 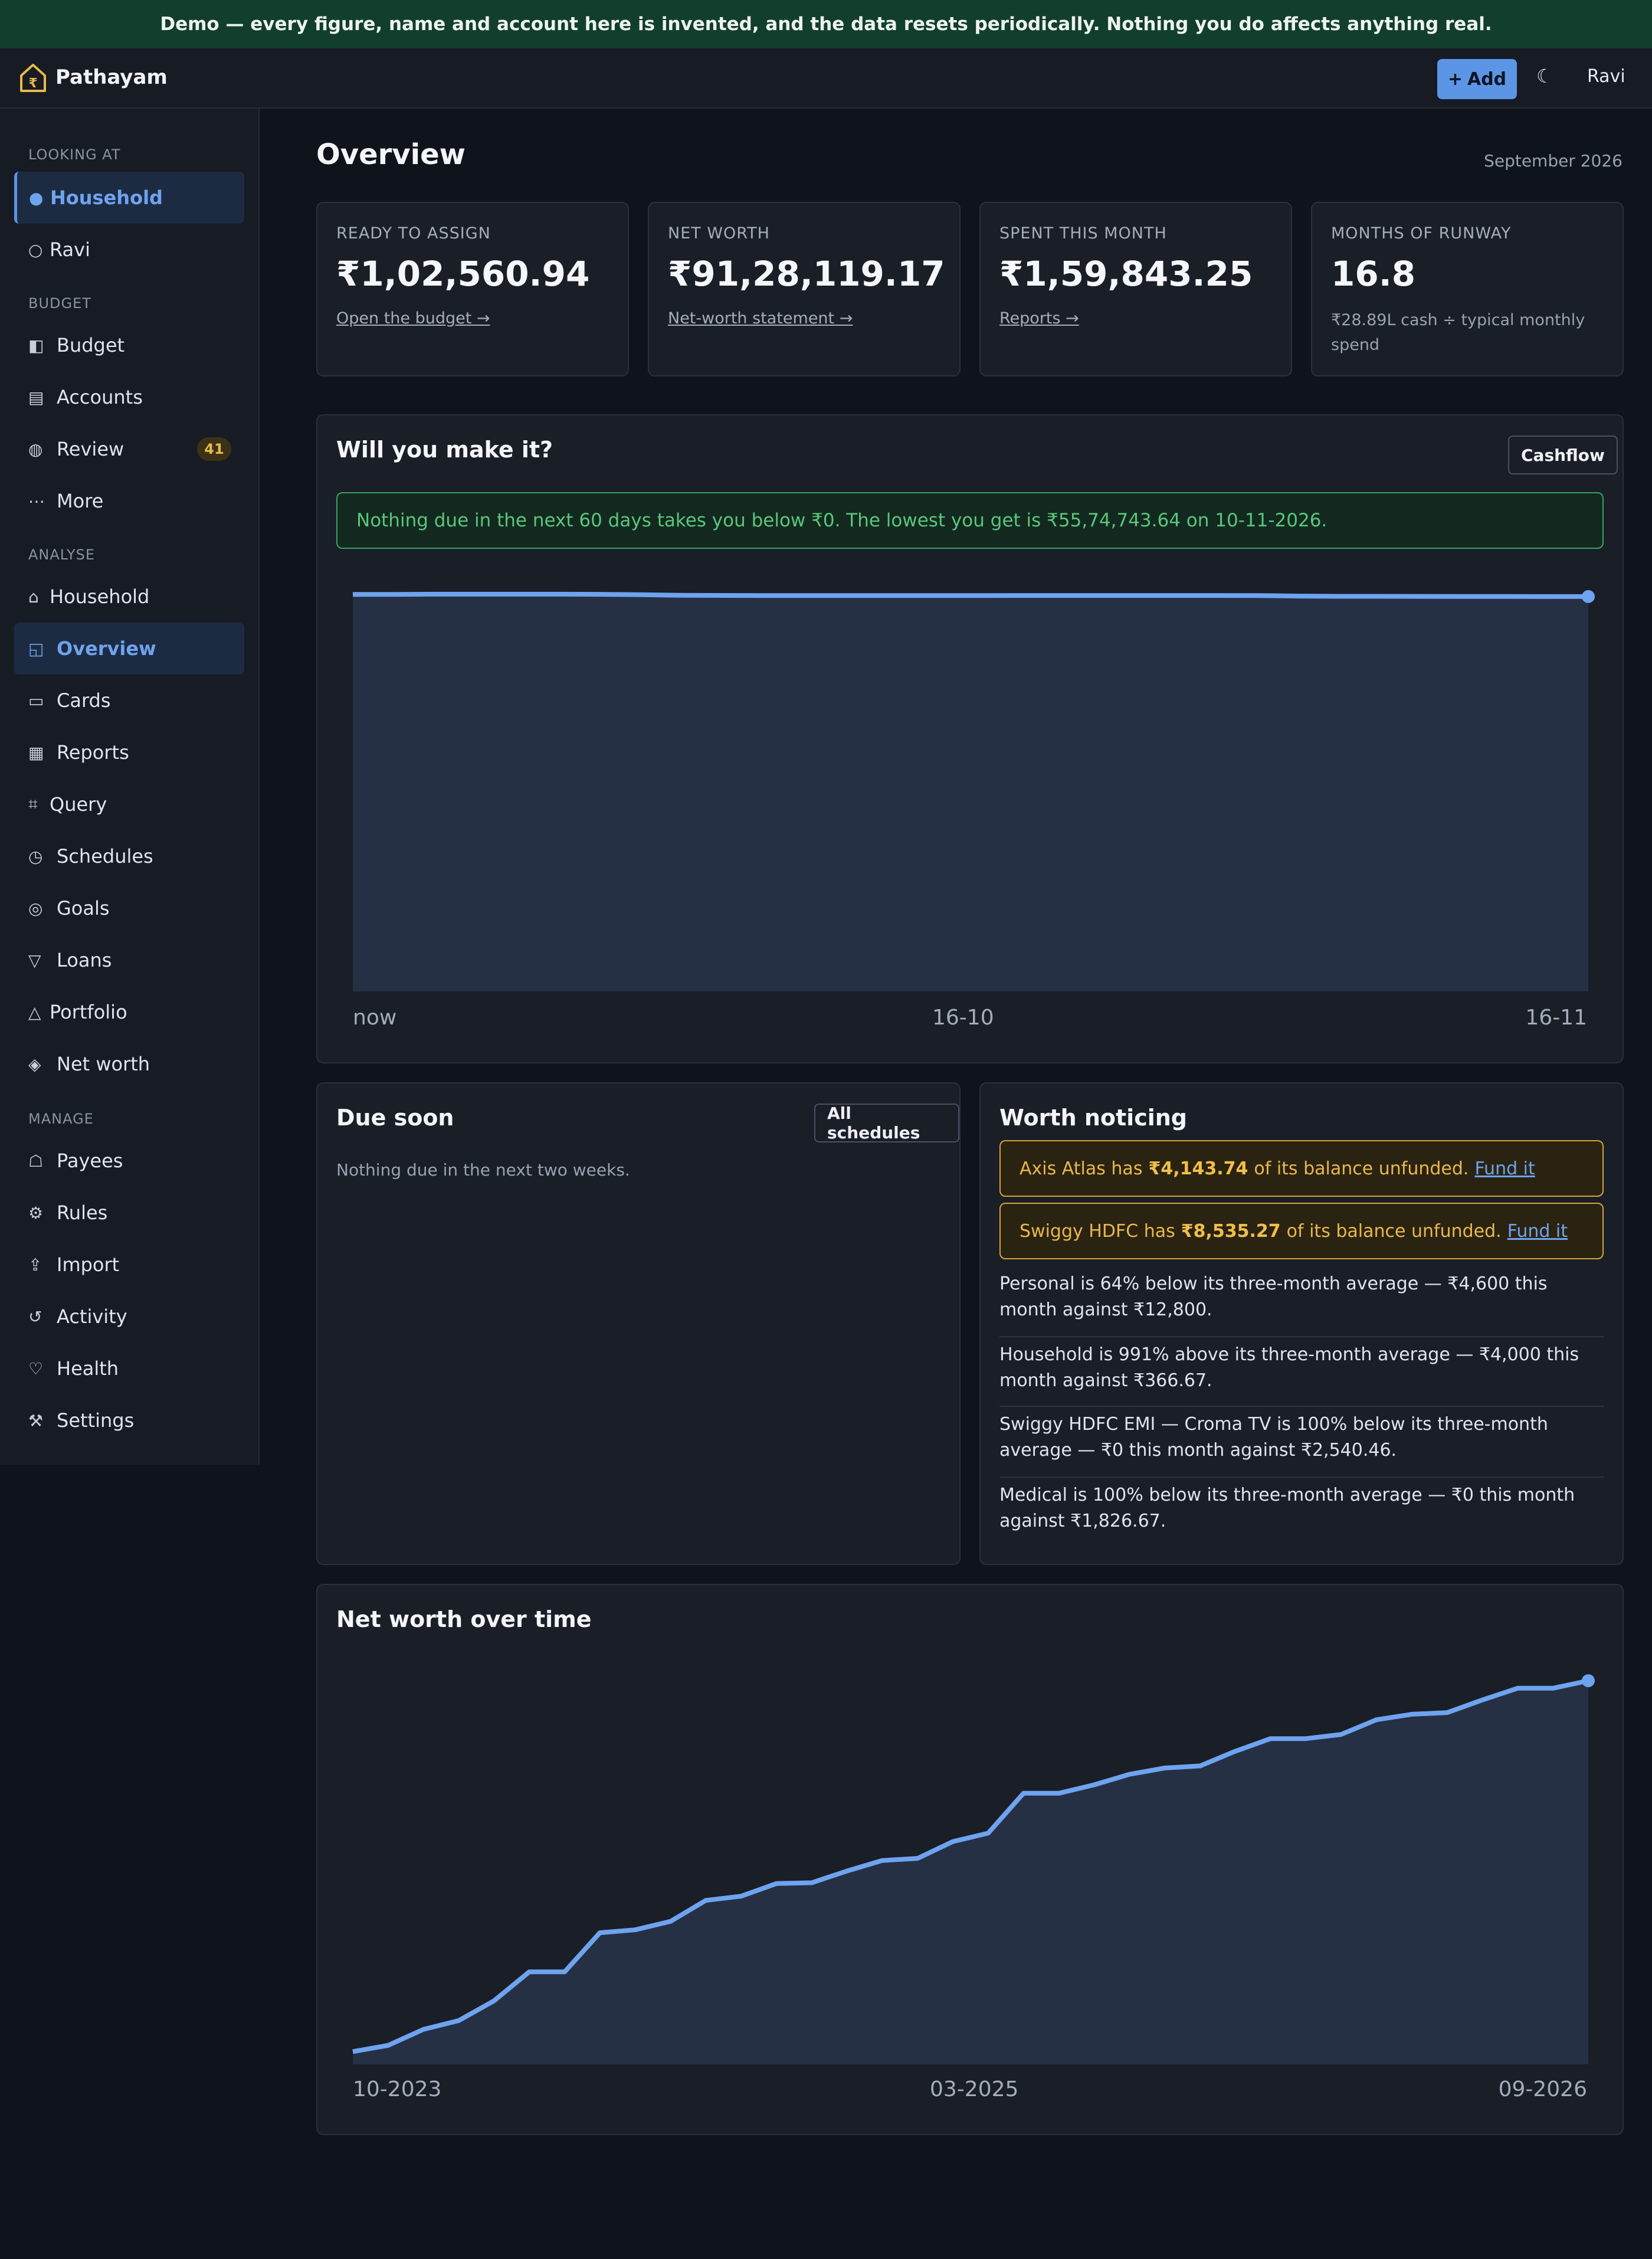 What do you see at coordinates (1373, 274) in the screenshot?
I see `stat-value: 16.8` at bounding box center [1373, 274].